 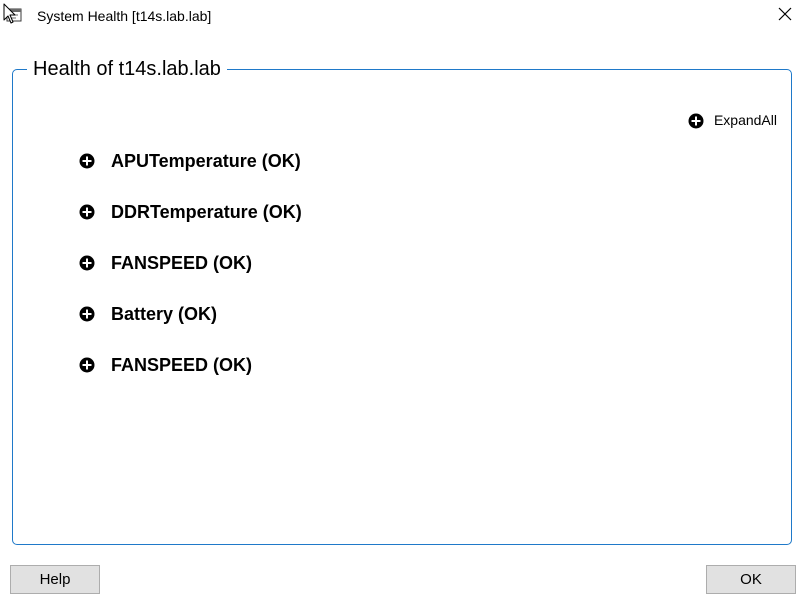 What do you see at coordinates (190, 176) in the screenshot?
I see `tree-item-aputemperature: APUTemperature (OK)` at bounding box center [190, 176].